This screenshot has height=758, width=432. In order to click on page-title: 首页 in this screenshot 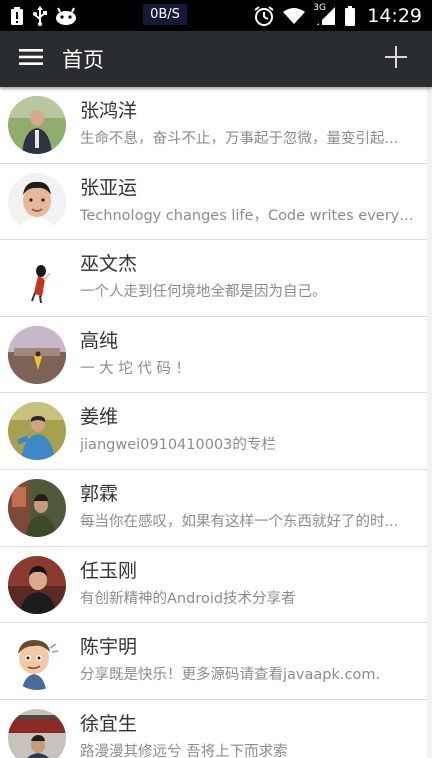, I will do `click(83, 60)`.